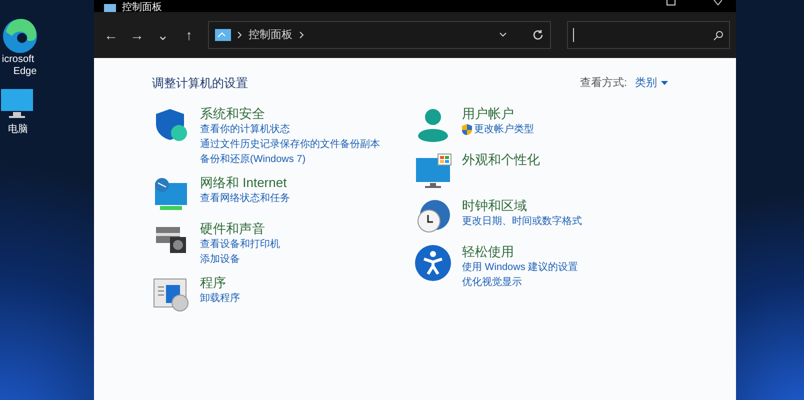 Image resolution: width=804 pixels, height=400 pixels. Describe the element at coordinates (718, 35) in the screenshot. I see `search-icon` at that location.